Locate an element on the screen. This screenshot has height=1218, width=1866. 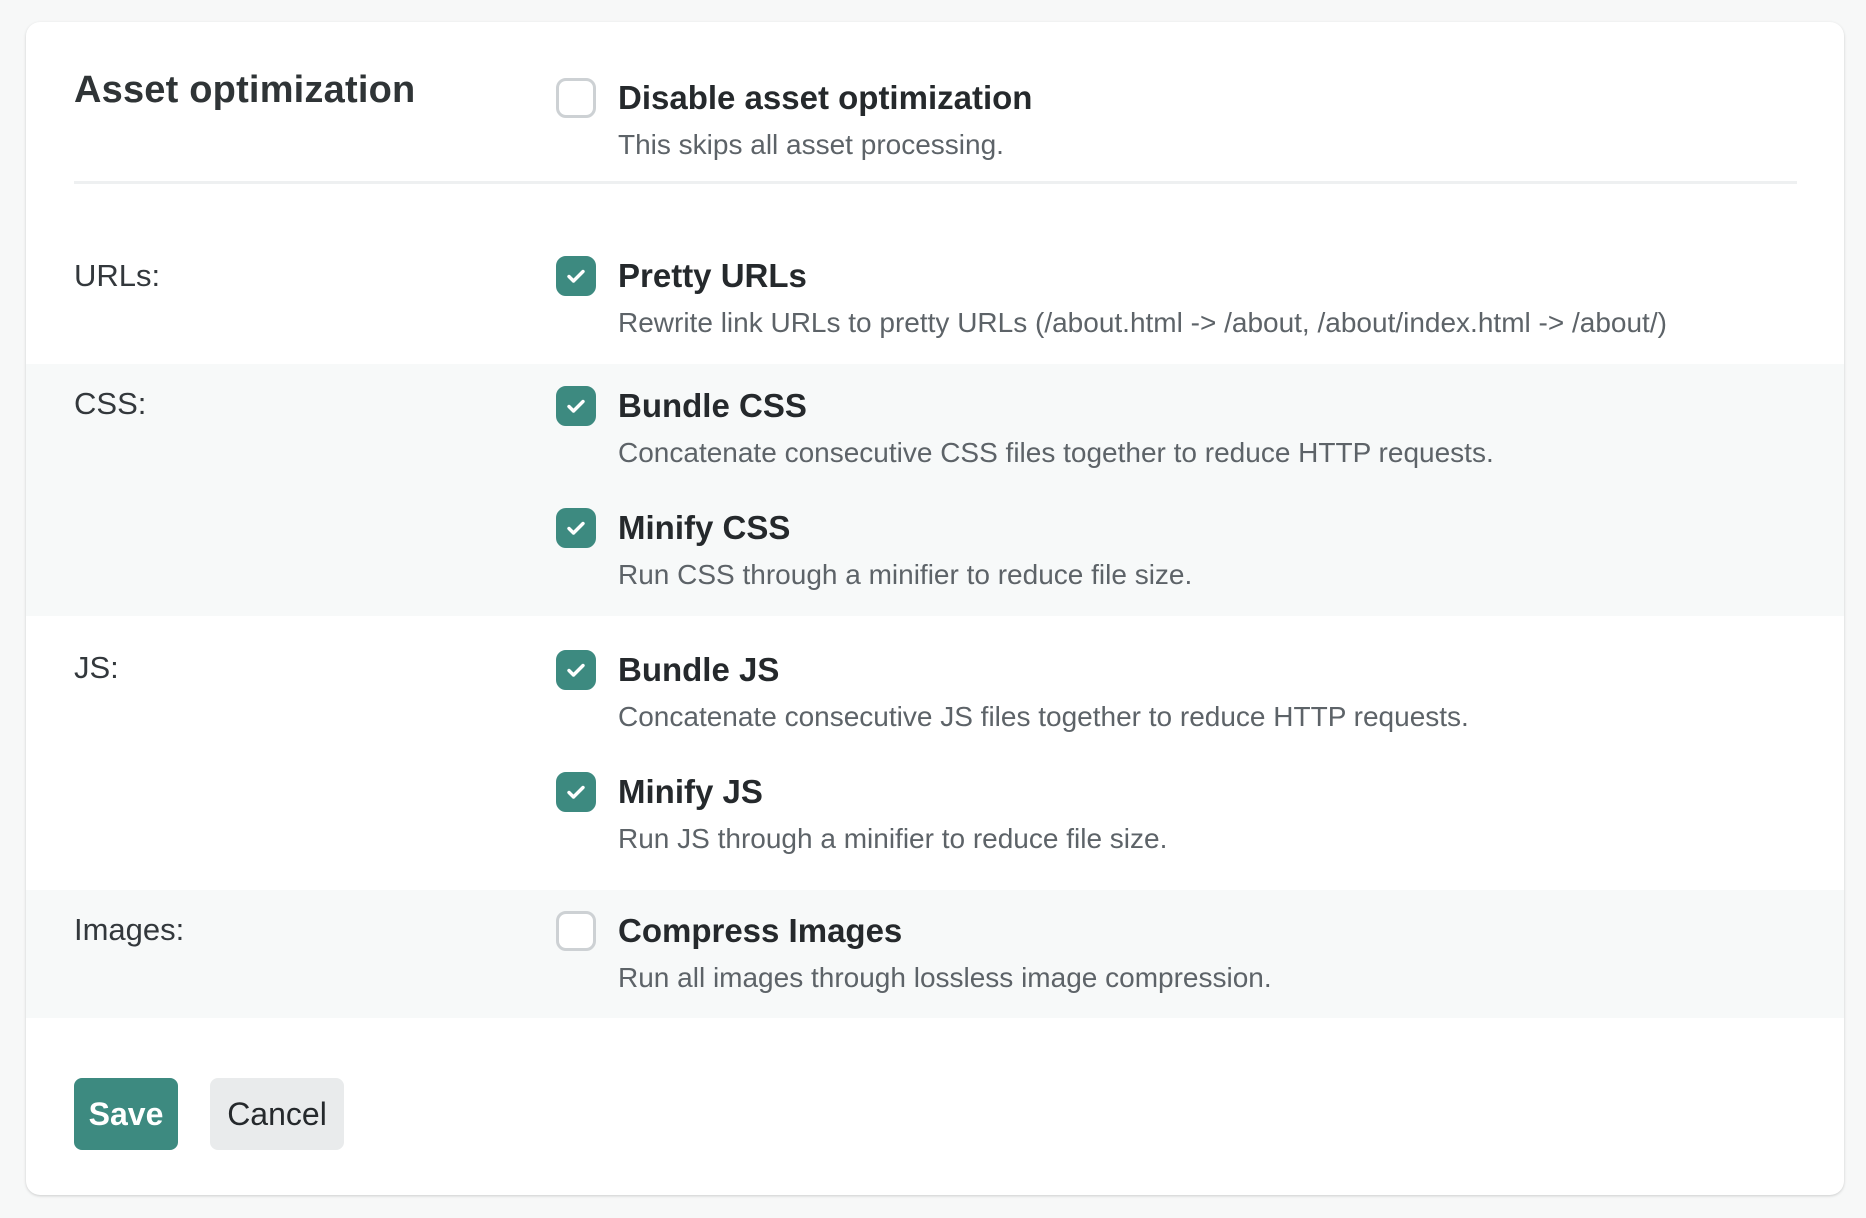
bundle-css-title: Bundle CSS is located at coordinates (712, 406).